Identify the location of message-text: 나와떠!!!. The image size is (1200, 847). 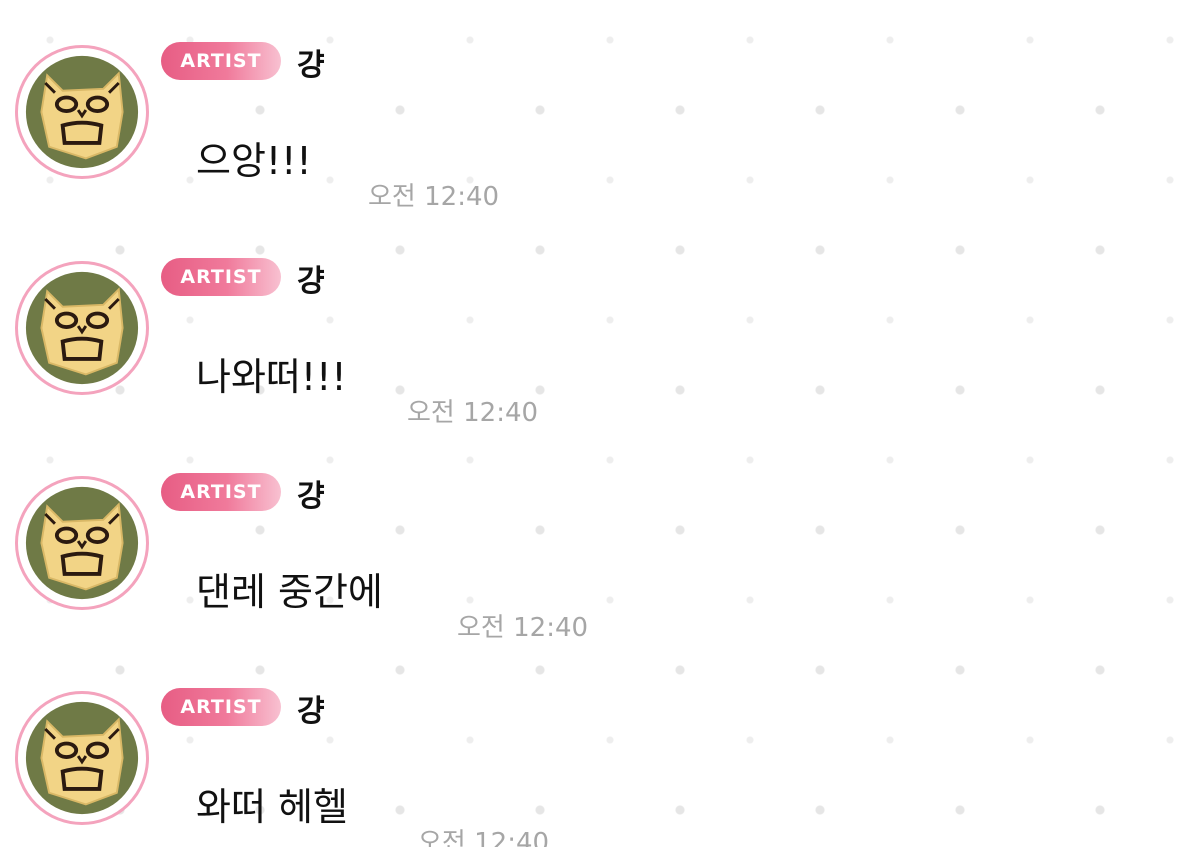
(271, 377).